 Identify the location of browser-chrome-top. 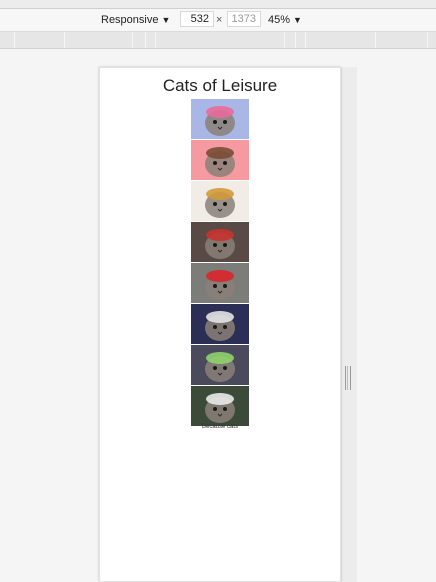
(218, 4).